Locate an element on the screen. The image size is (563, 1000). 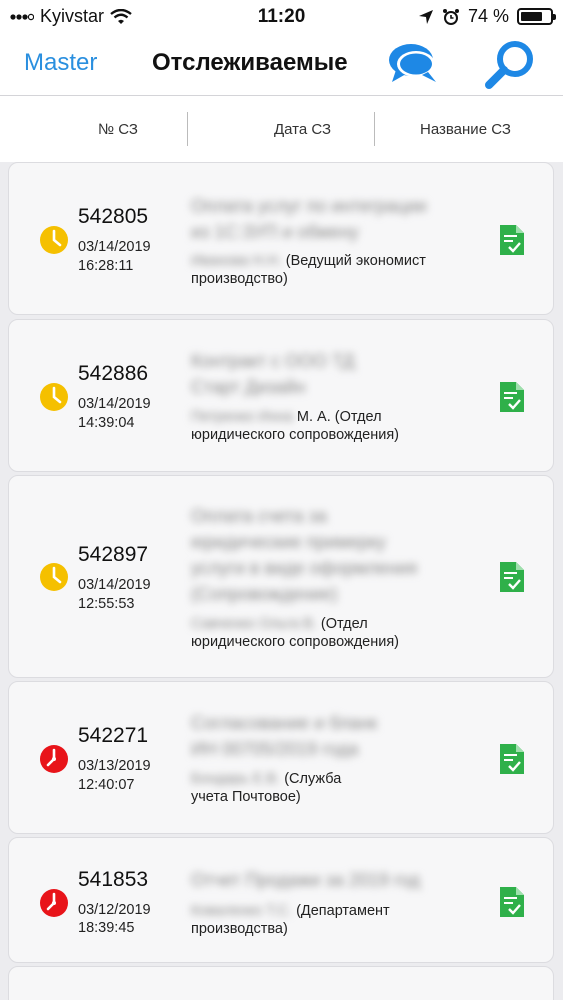
item-number: 541853 is located at coordinates (113, 879).